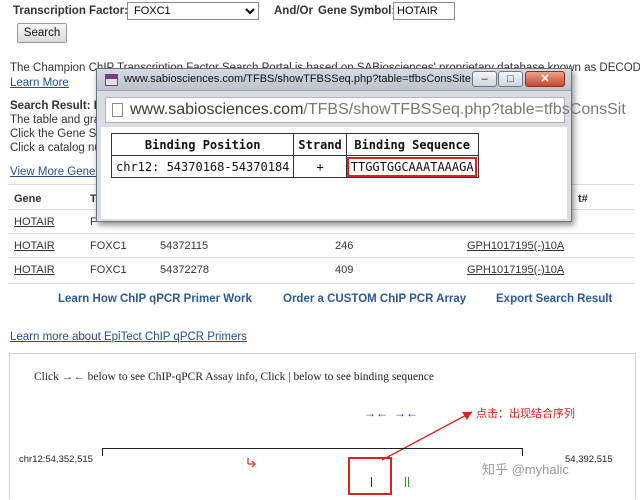 This screenshot has height=500, width=640. What do you see at coordinates (28, 199) in the screenshot?
I see `col-header-gene: Gene` at bounding box center [28, 199].